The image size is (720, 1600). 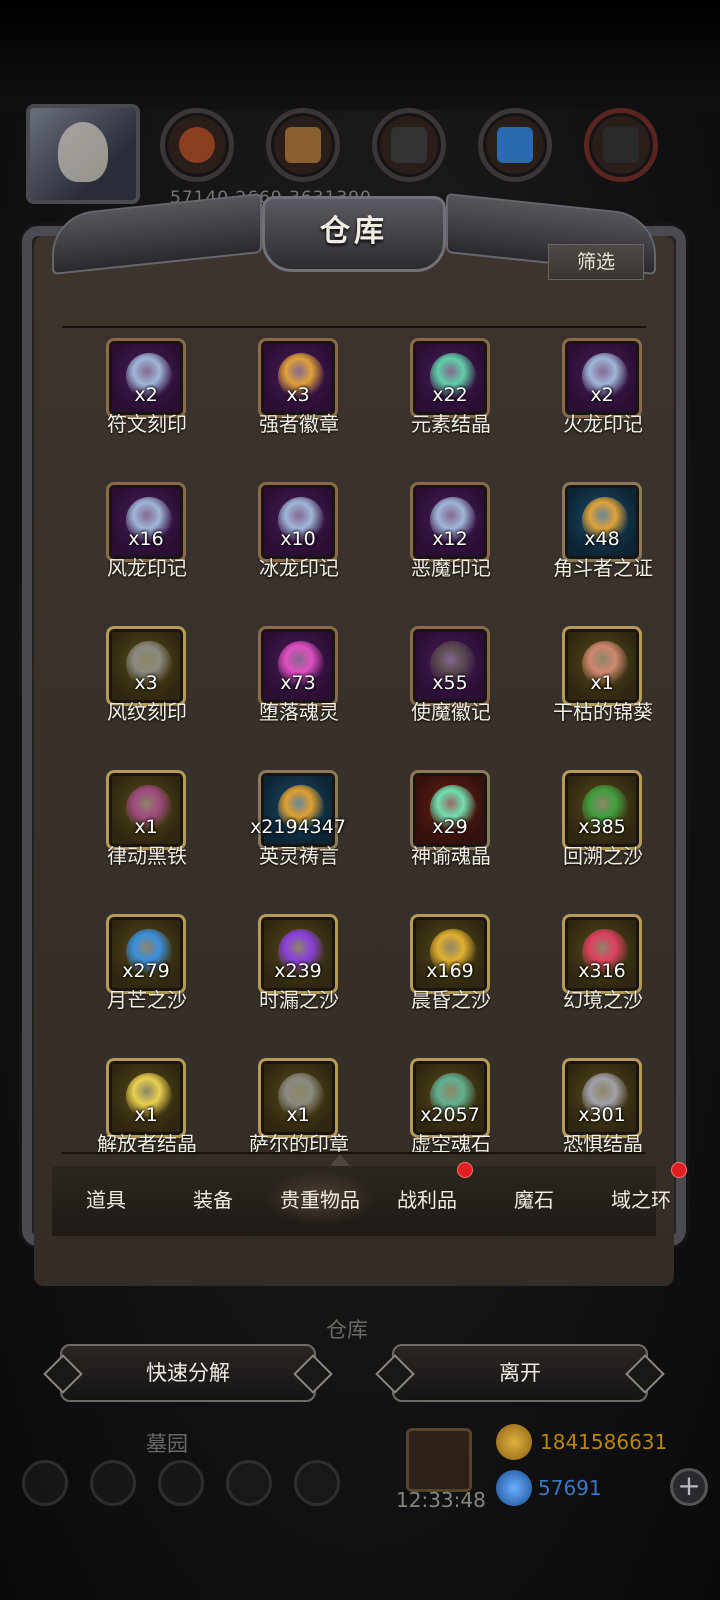 I want to click on inventory-item: x2194347 英灵祷言, so click(x=299, y=819).